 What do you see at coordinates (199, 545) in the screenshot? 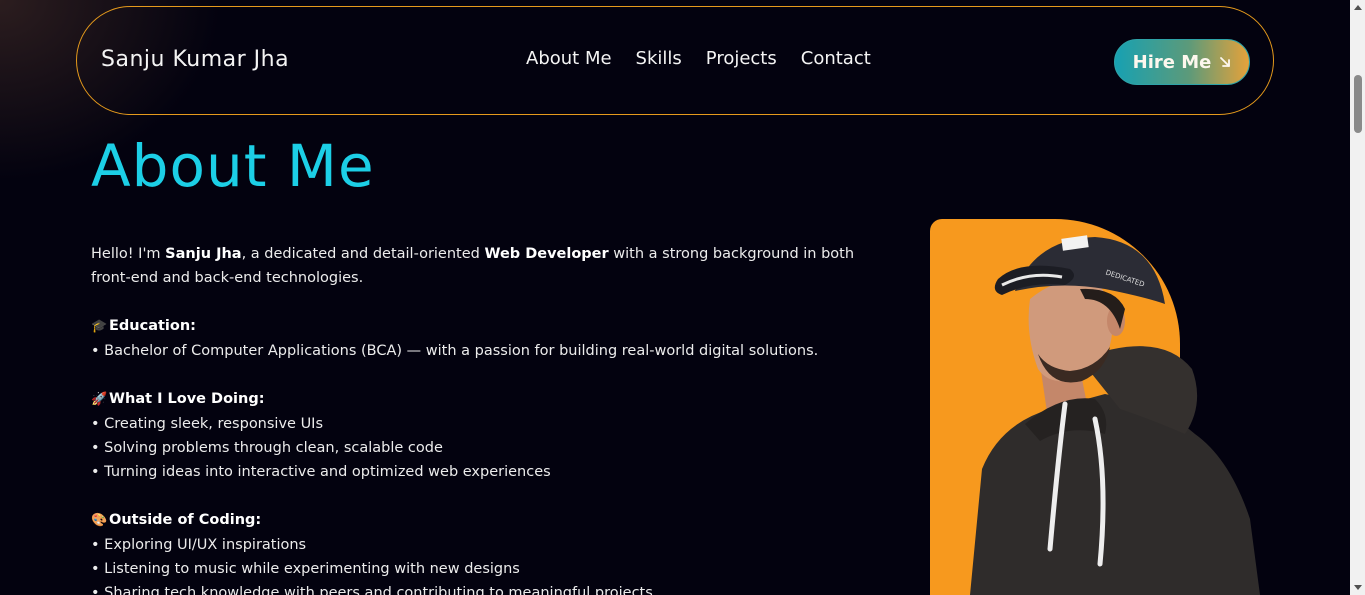
I see `list-item: • Exploring UI/UX inspirations` at bounding box center [199, 545].